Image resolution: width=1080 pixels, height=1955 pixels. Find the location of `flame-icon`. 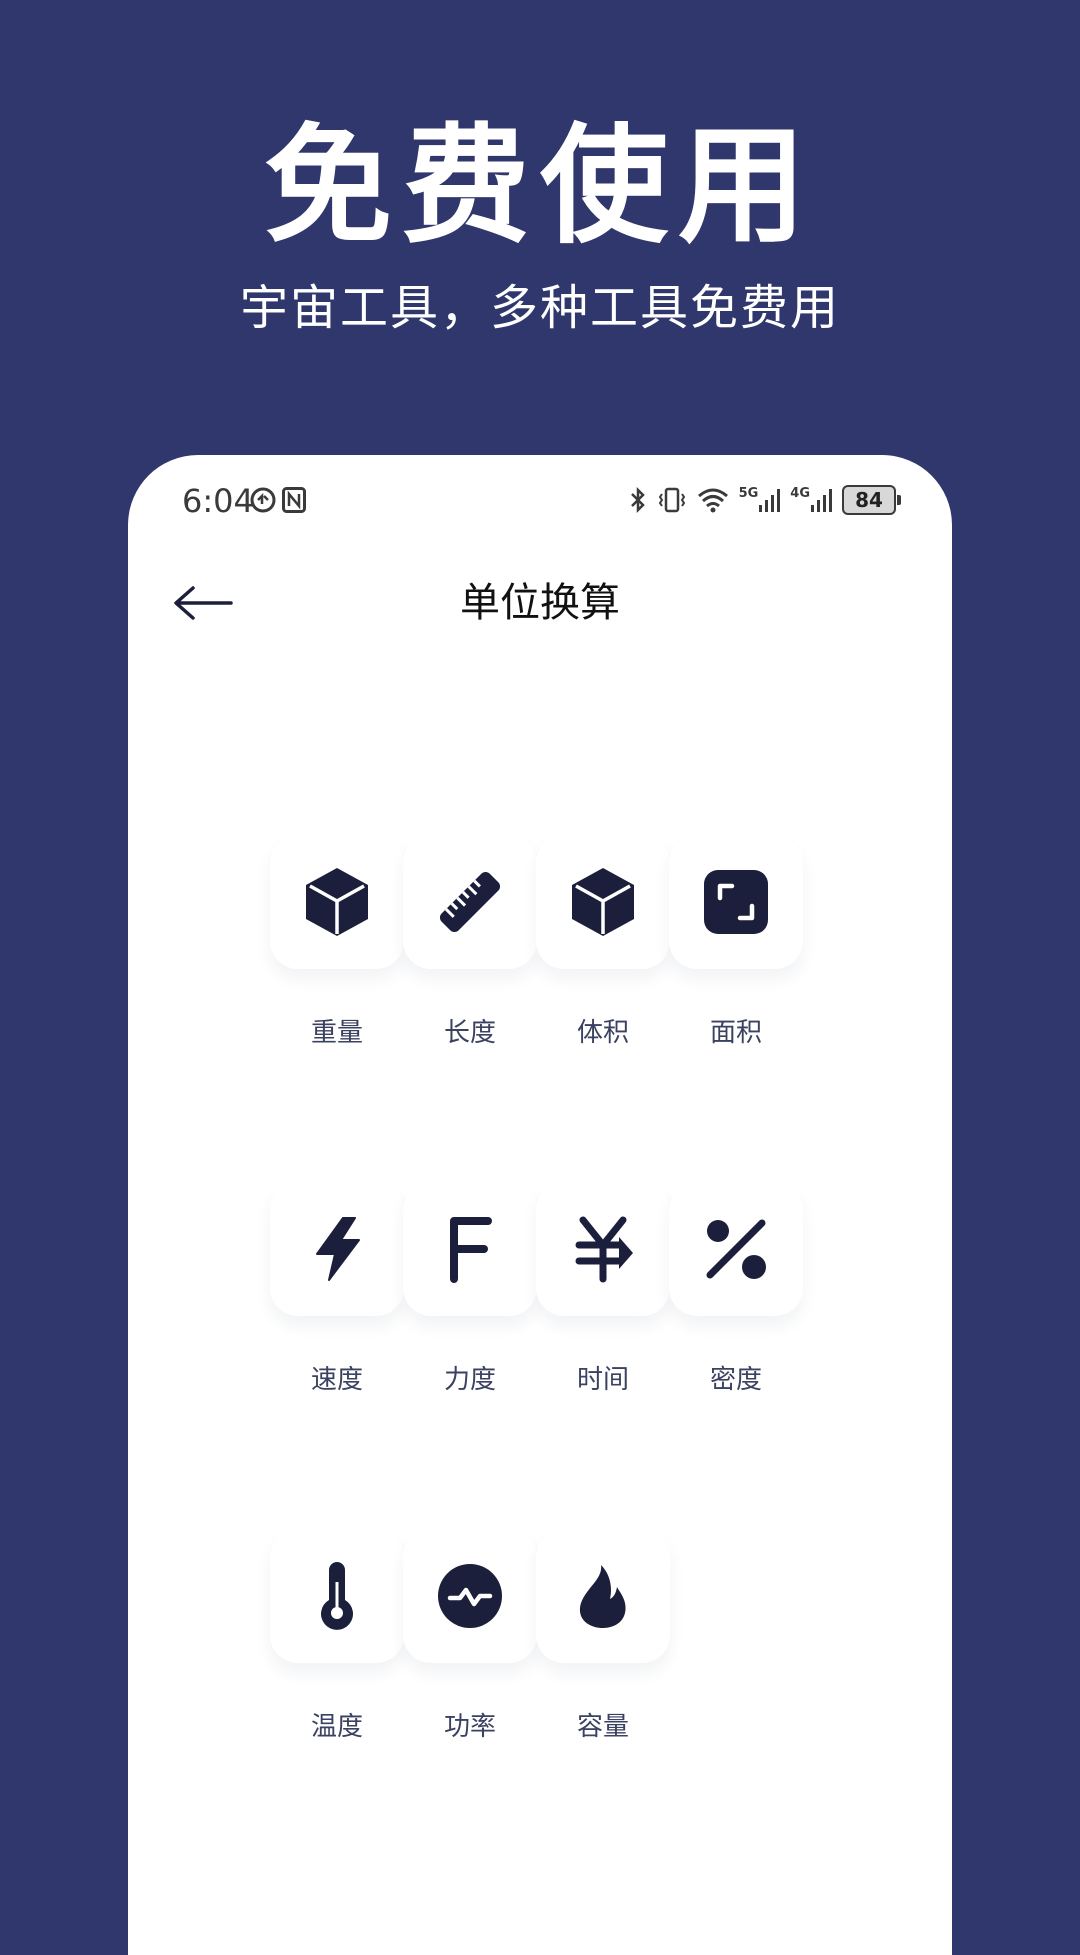

flame-icon is located at coordinates (603, 1596).